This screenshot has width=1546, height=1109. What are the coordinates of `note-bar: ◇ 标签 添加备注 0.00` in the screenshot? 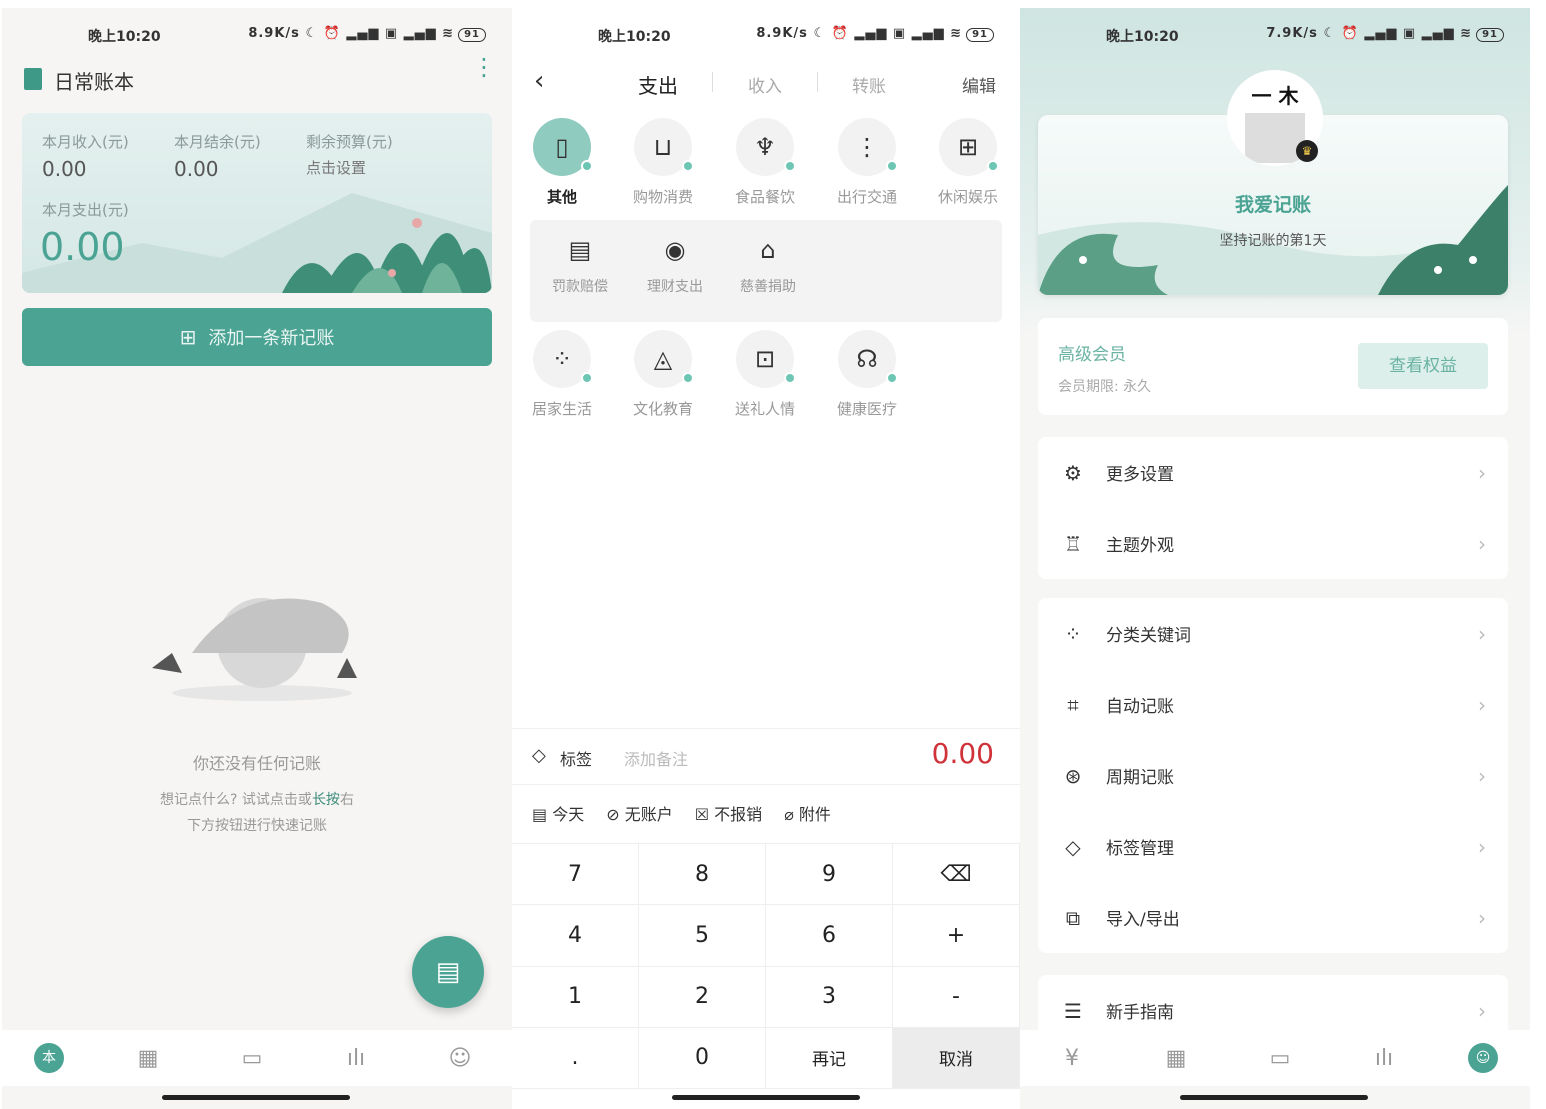 It's located at (766, 756).